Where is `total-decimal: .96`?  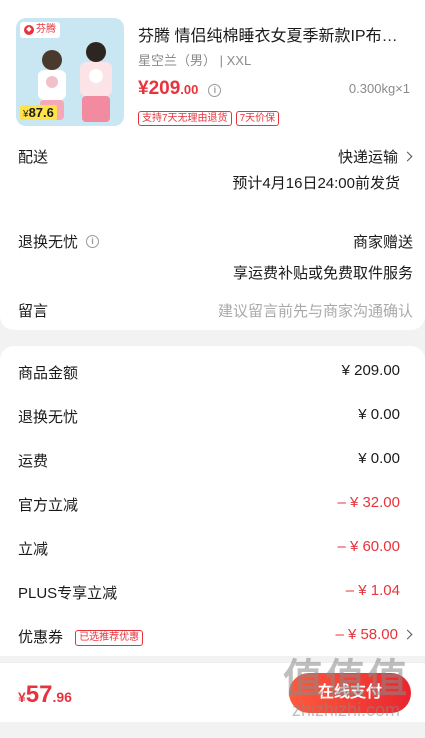
total-decimal: .96 is located at coordinates (62, 697).